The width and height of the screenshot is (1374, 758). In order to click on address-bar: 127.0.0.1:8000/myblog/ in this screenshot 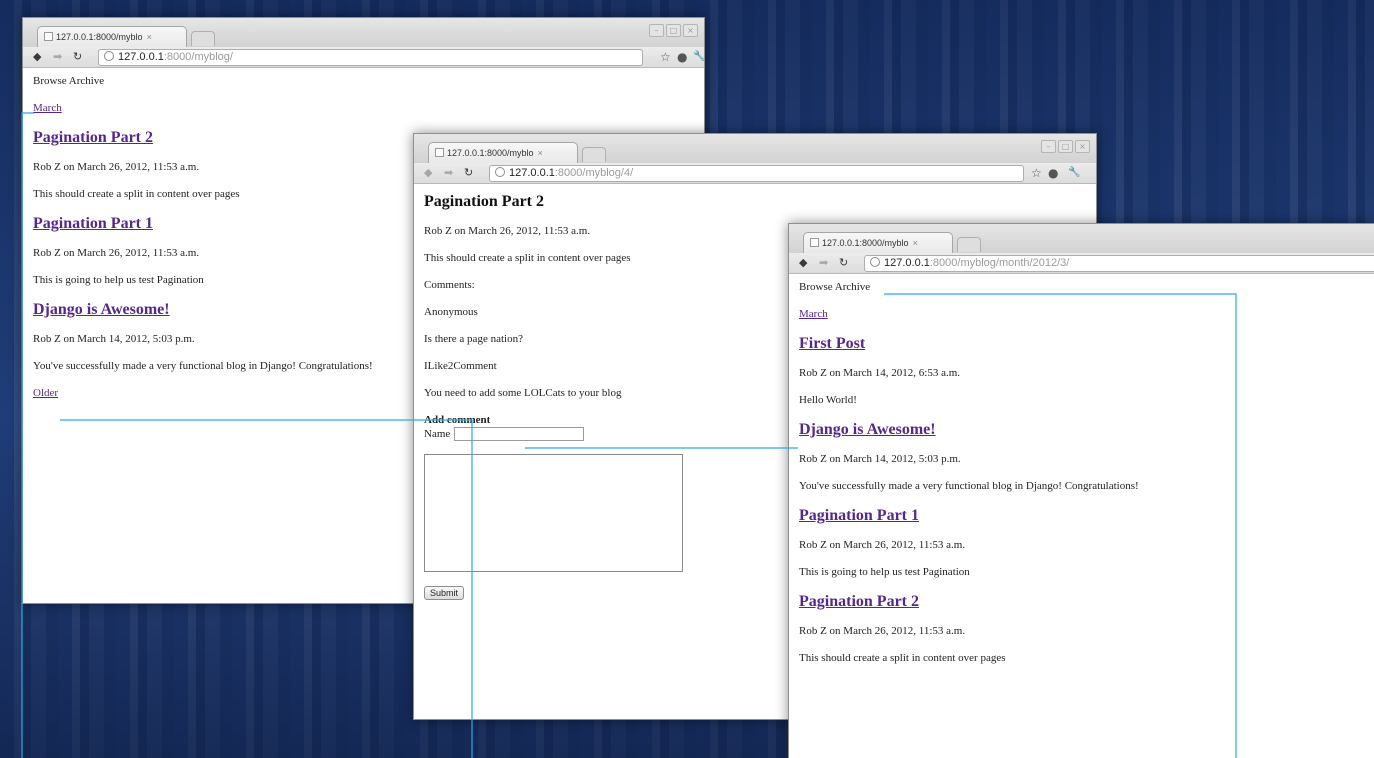, I will do `click(370, 57)`.